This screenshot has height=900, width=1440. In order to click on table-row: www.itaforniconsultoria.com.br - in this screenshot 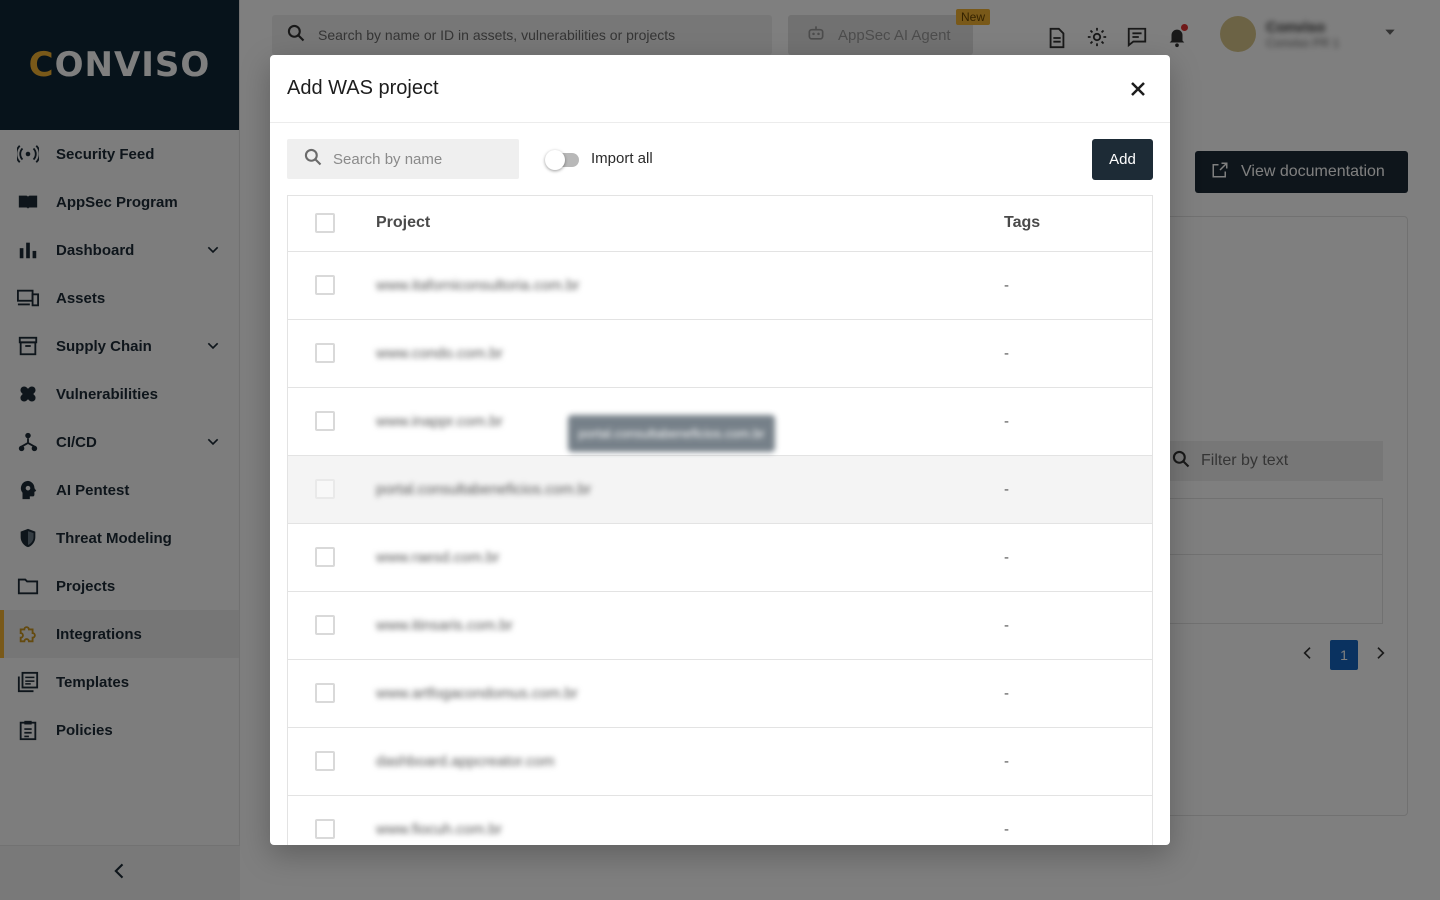, I will do `click(720, 286)`.